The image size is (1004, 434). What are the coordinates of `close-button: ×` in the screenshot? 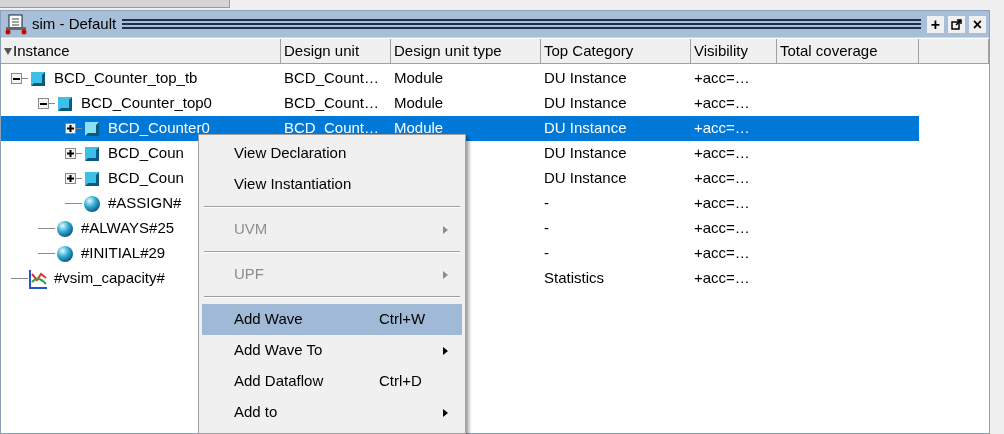 It's located at (977, 24).